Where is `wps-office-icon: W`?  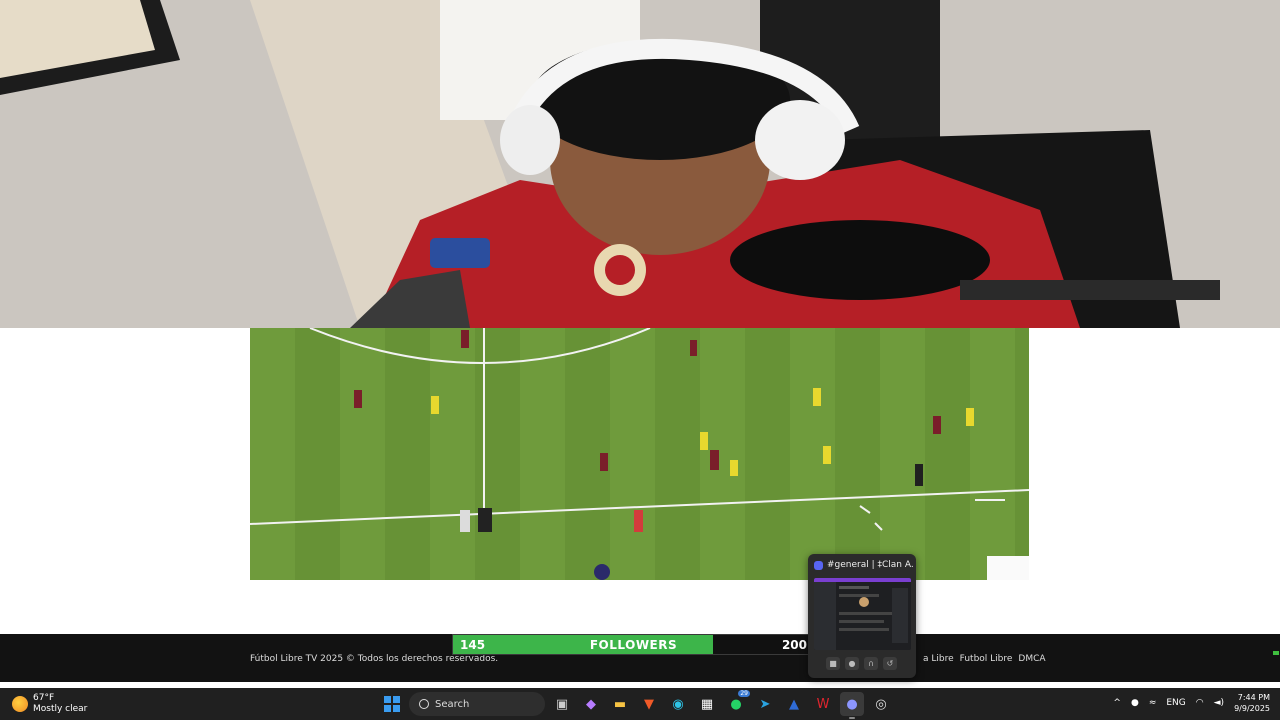
wps-office-icon: W is located at coordinates (823, 704).